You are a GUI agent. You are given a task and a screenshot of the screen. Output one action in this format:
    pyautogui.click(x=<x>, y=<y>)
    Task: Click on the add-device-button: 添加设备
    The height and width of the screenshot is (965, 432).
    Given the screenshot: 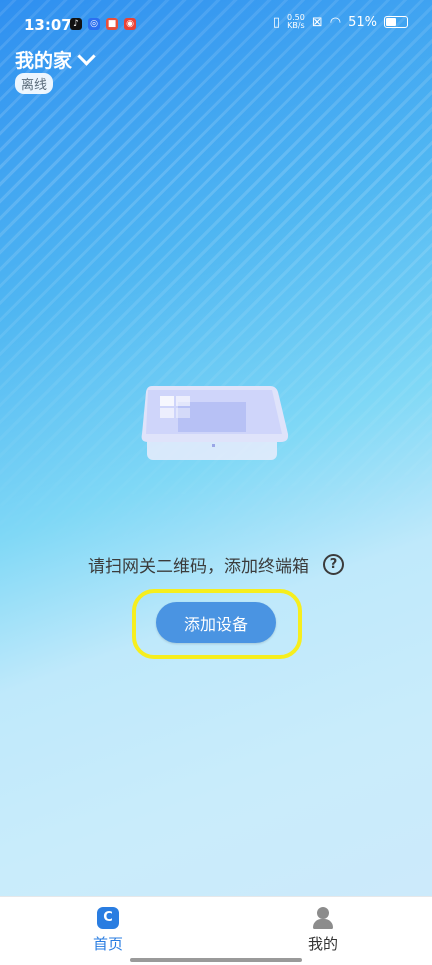 What is the action you would take?
    pyautogui.click(x=216, y=622)
    